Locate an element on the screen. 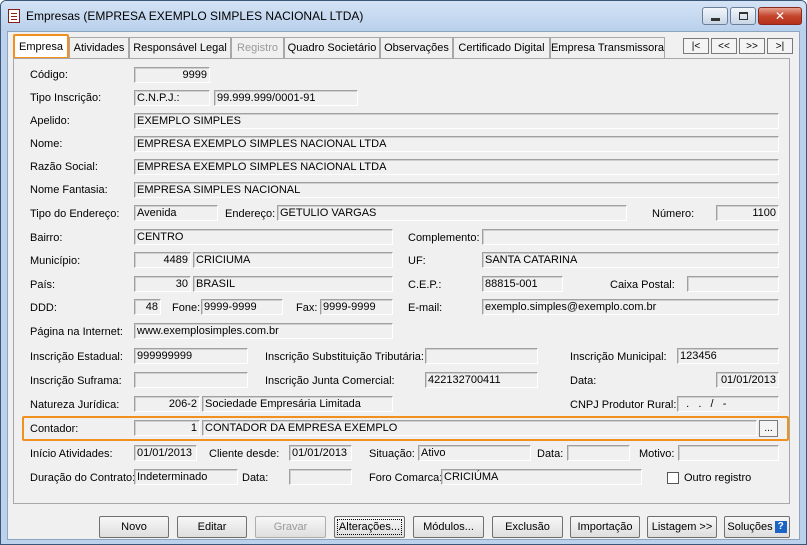 Image resolution: width=807 pixels, height=545 pixels. caixa-postal-label: Caixa Postal: is located at coordinates (642, 285).